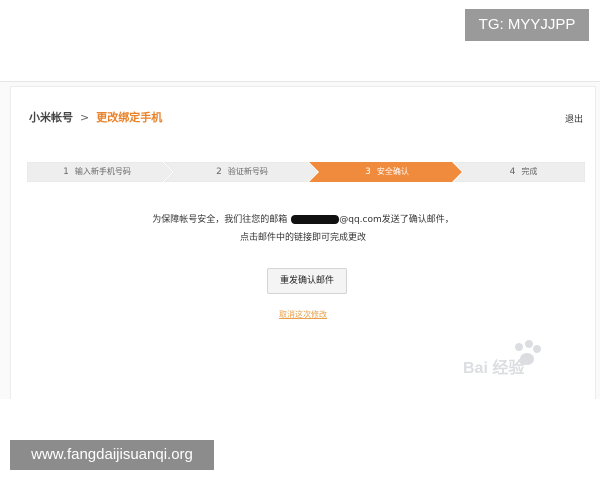 This screenshot has height=480, width=600. What do you see at coordinates (66, 172) in the screenshot?
I see `step-1-number: 1` at bounding box center [66, 172].